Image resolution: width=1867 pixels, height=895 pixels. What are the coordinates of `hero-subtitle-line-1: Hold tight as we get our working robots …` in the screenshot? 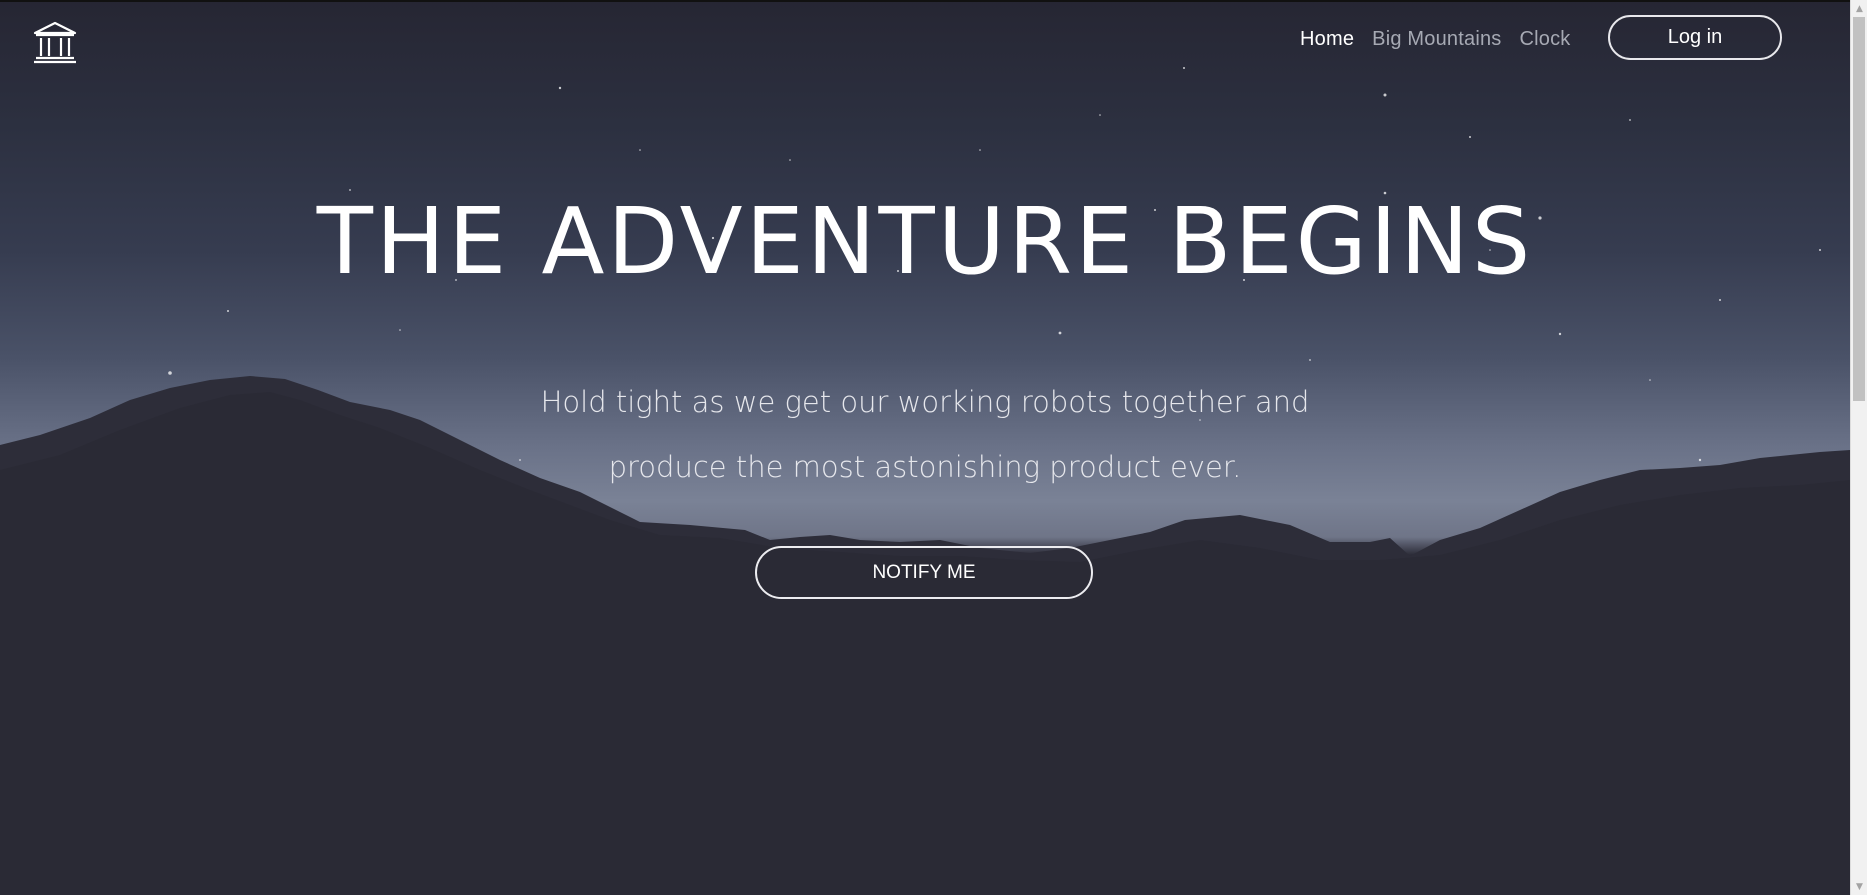 It's located at (925, 402).